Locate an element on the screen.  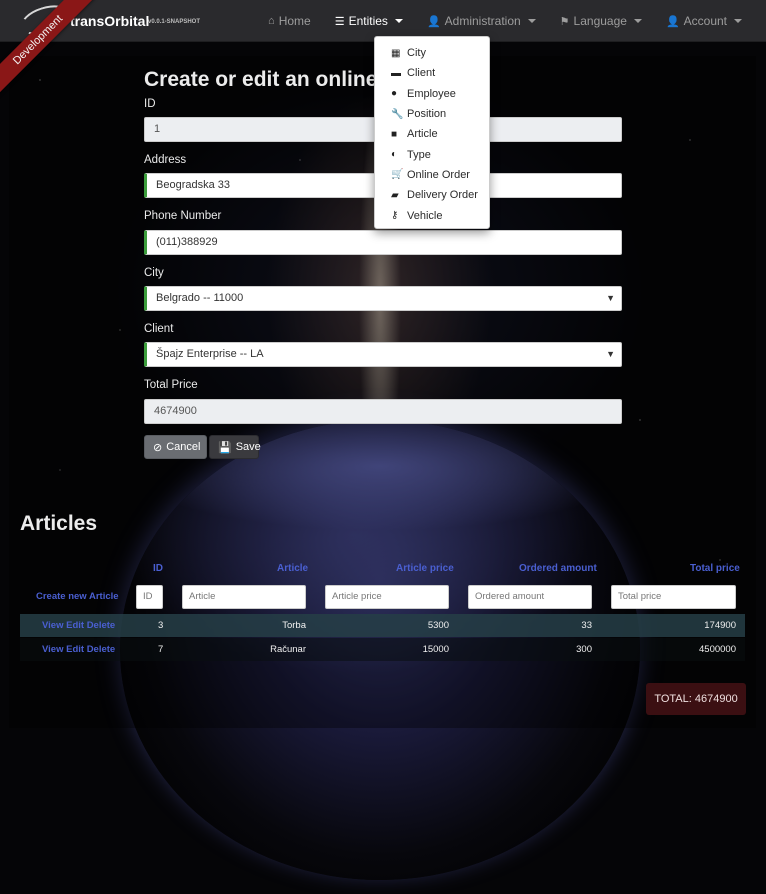
menu-item-label: Vehicle is located at coordinates (425, 215).